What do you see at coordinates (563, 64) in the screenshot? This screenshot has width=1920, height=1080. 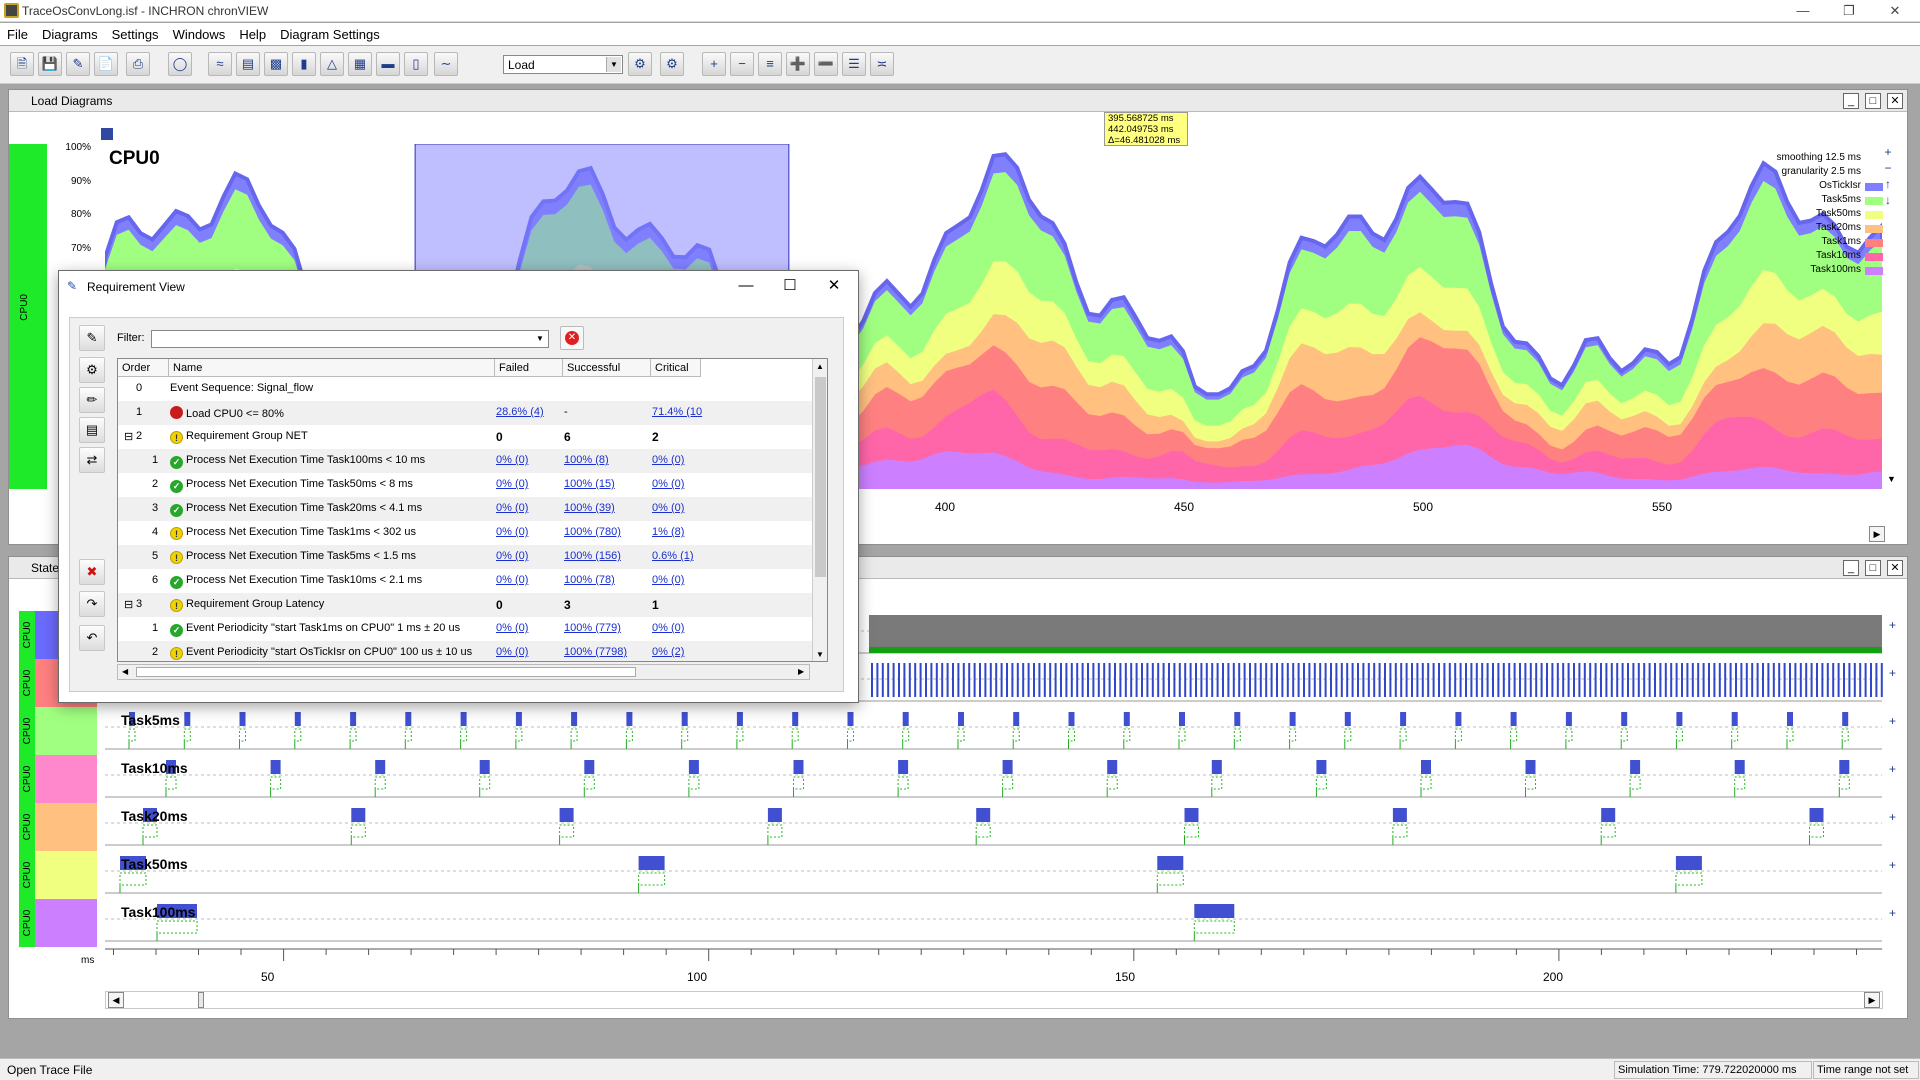 I see `load-select: Load ▼` at bounding box center [563, 64].